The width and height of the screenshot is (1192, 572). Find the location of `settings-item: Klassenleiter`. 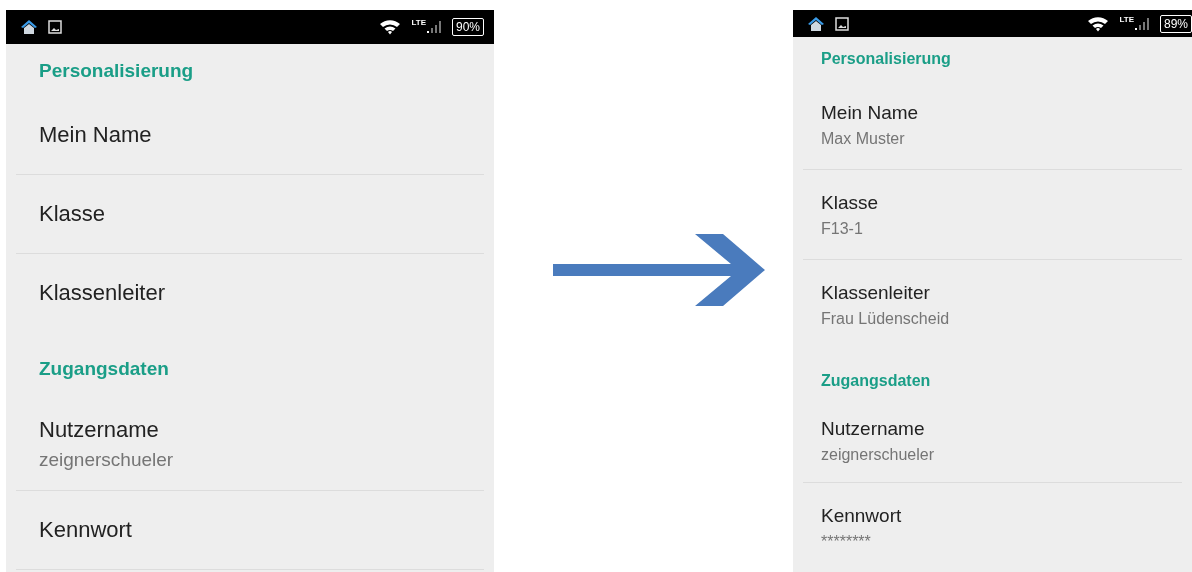

settings-item: Klassenleiter is located at coordinates (250, 293).